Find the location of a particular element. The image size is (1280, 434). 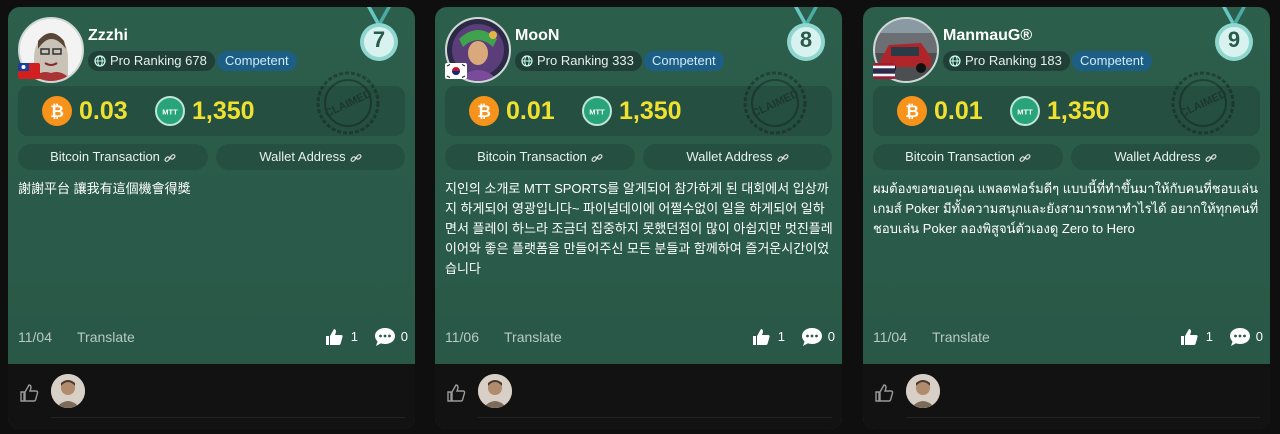

medal-icon: 8 is located at coordinates (806, 37).